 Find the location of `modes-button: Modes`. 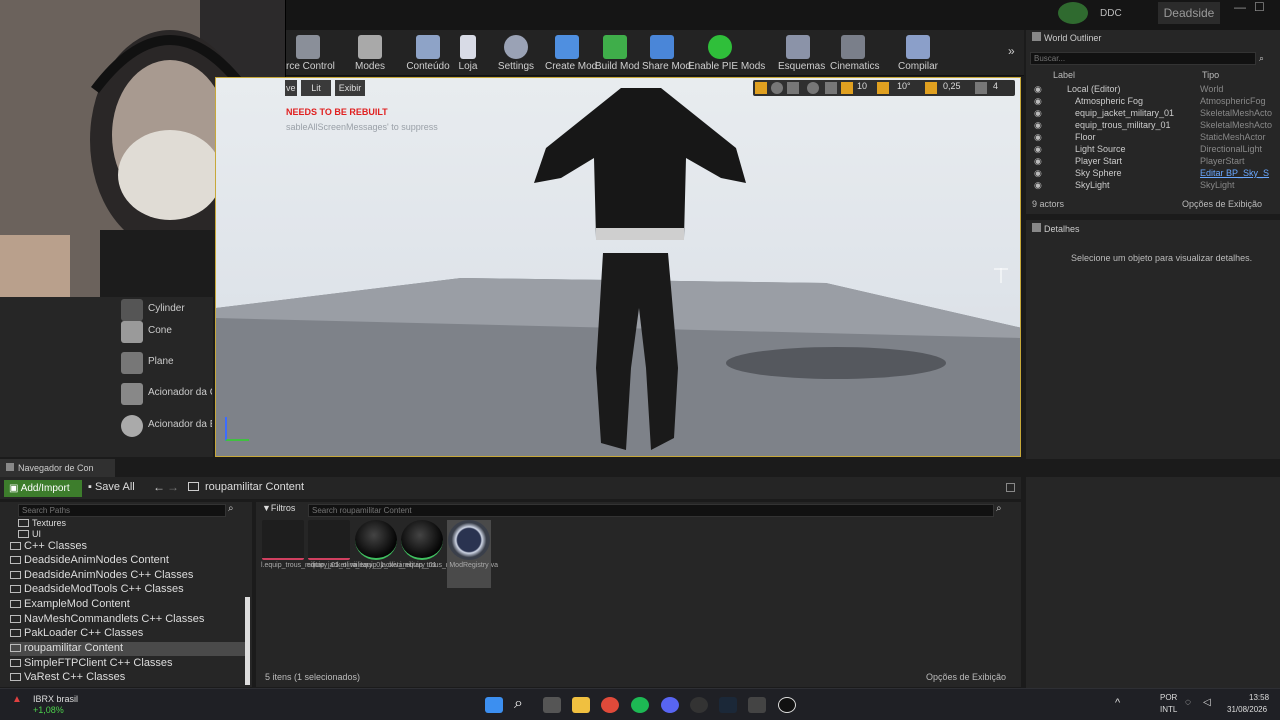

modes-button: Modes is located at coordinates (370, 52).